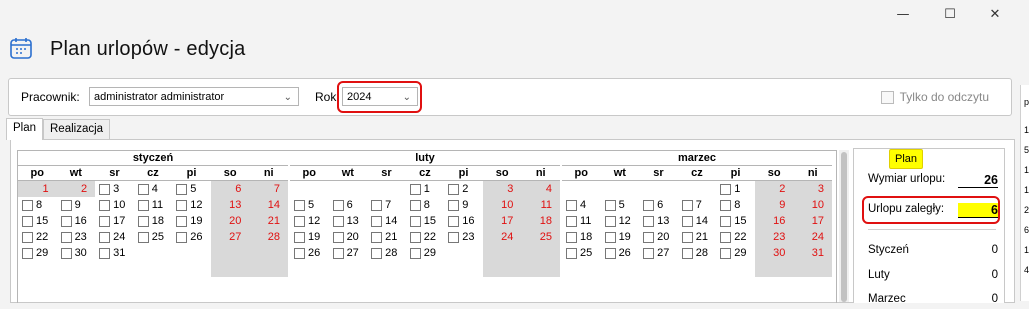 The height and width of the screenshot is (309, 1029). I want to click on day-cell: 17, so click(114, 221).